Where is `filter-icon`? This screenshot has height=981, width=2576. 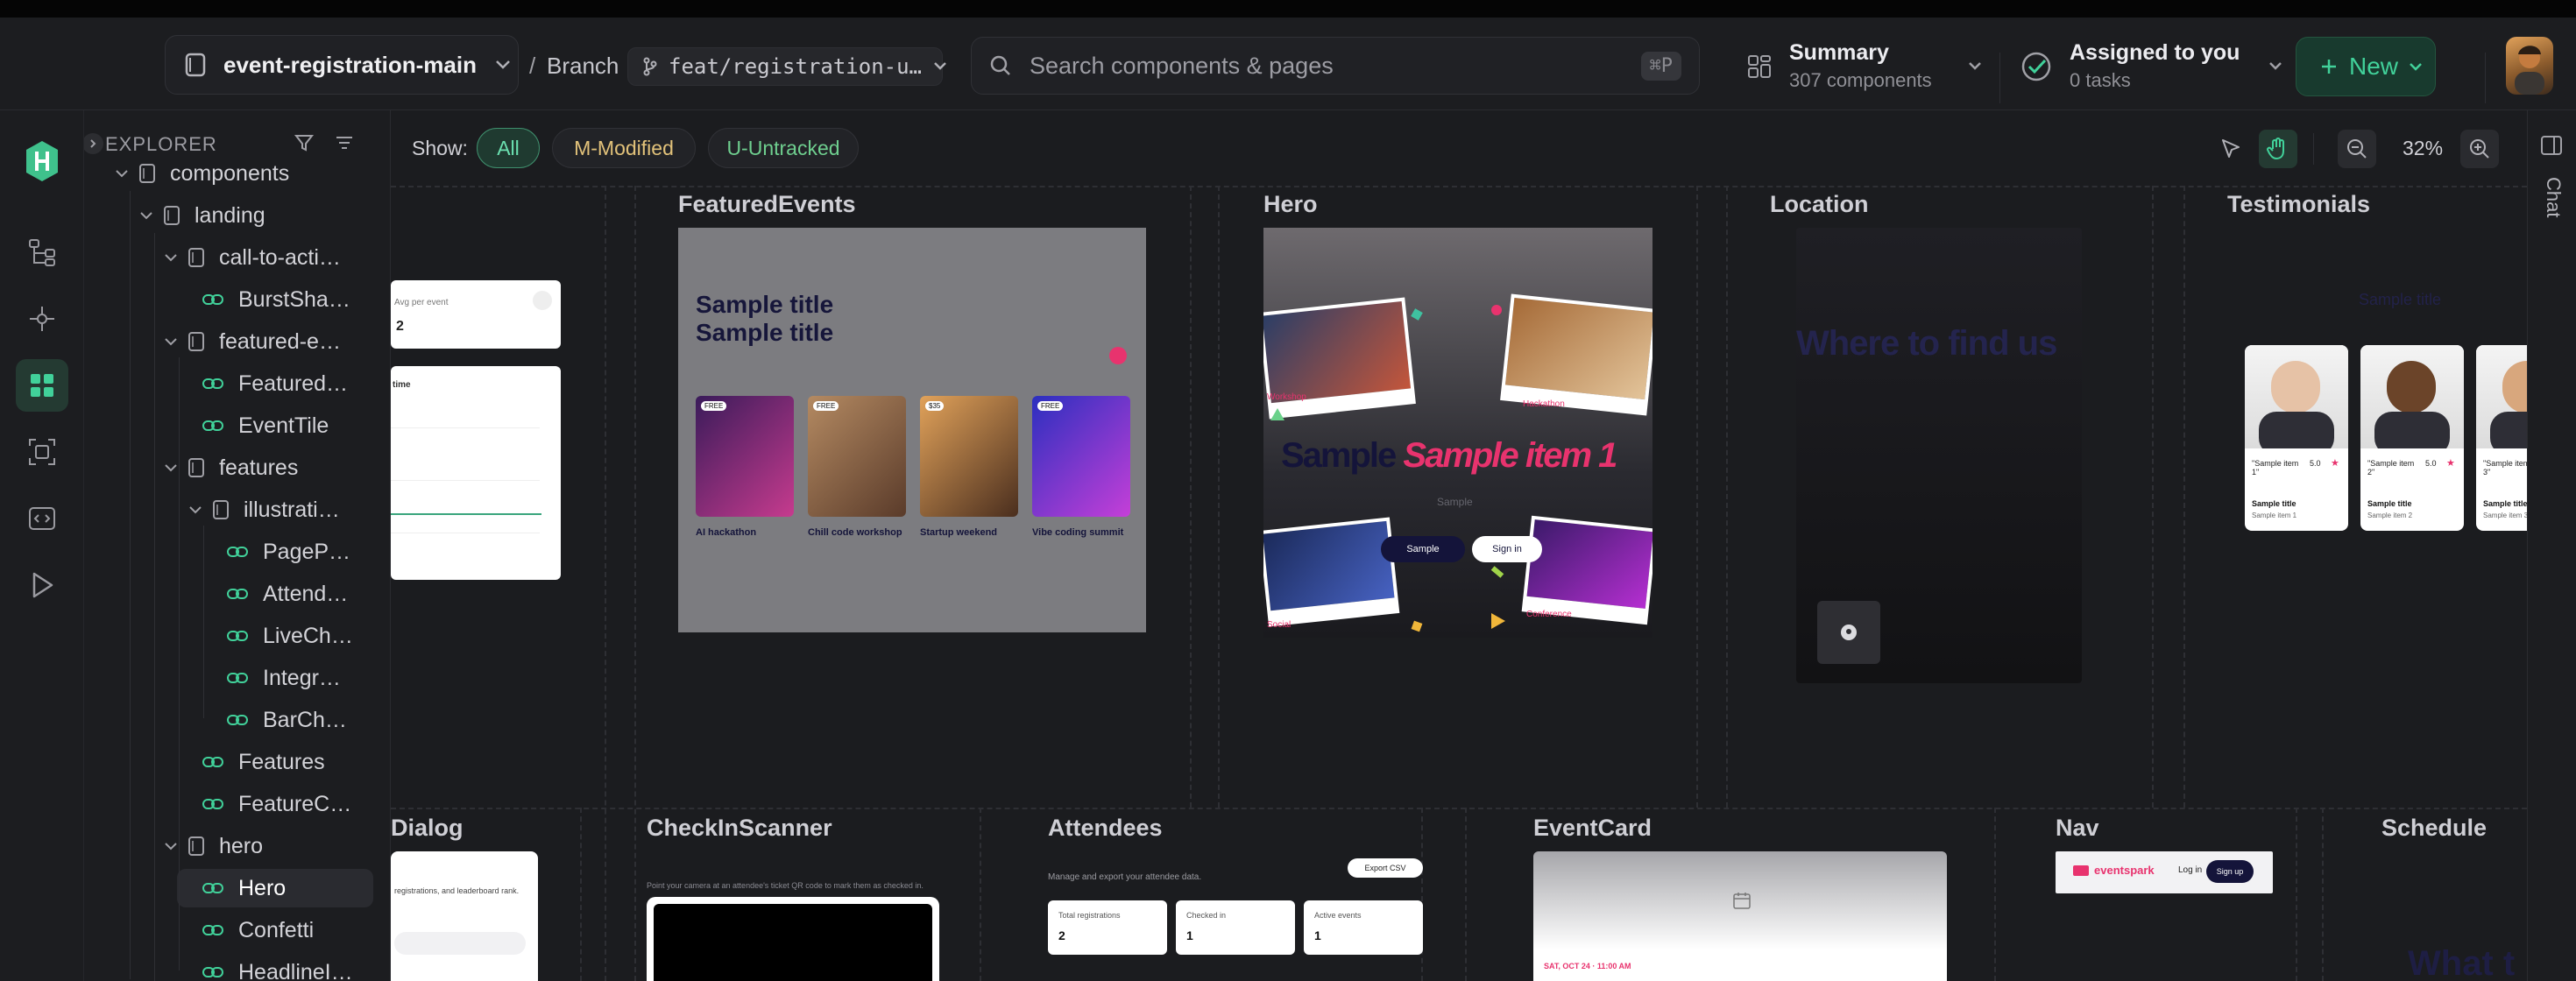
filter-icon is located at coordinates (304, 143).